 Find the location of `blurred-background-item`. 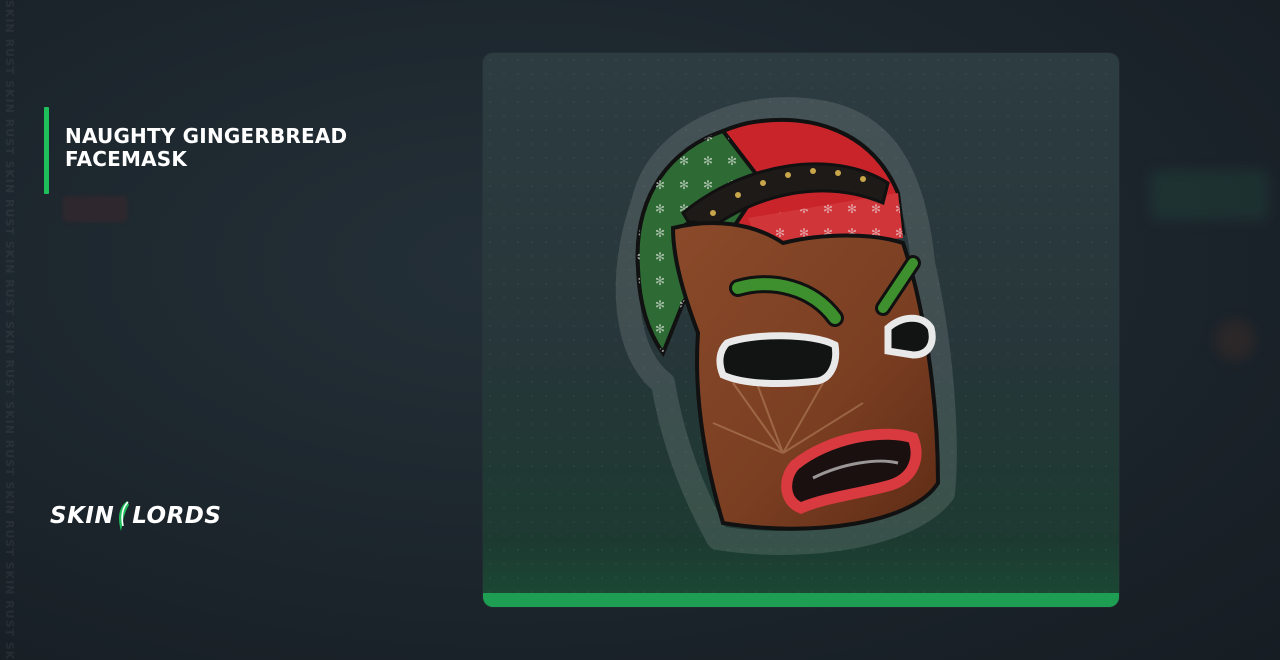

blurred-background-item is located at coordinates (1235, 340).